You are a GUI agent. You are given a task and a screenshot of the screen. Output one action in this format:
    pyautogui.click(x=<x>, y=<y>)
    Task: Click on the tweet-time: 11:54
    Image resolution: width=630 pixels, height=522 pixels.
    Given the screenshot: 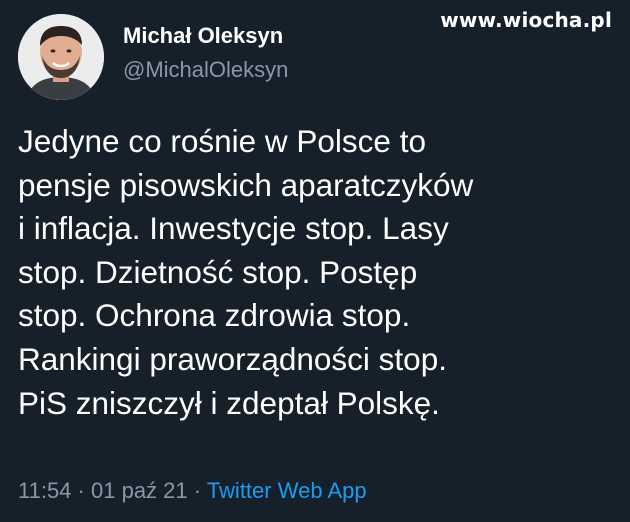 What is the action you would take?
    pyautogui.click(x=44, y=490)
    